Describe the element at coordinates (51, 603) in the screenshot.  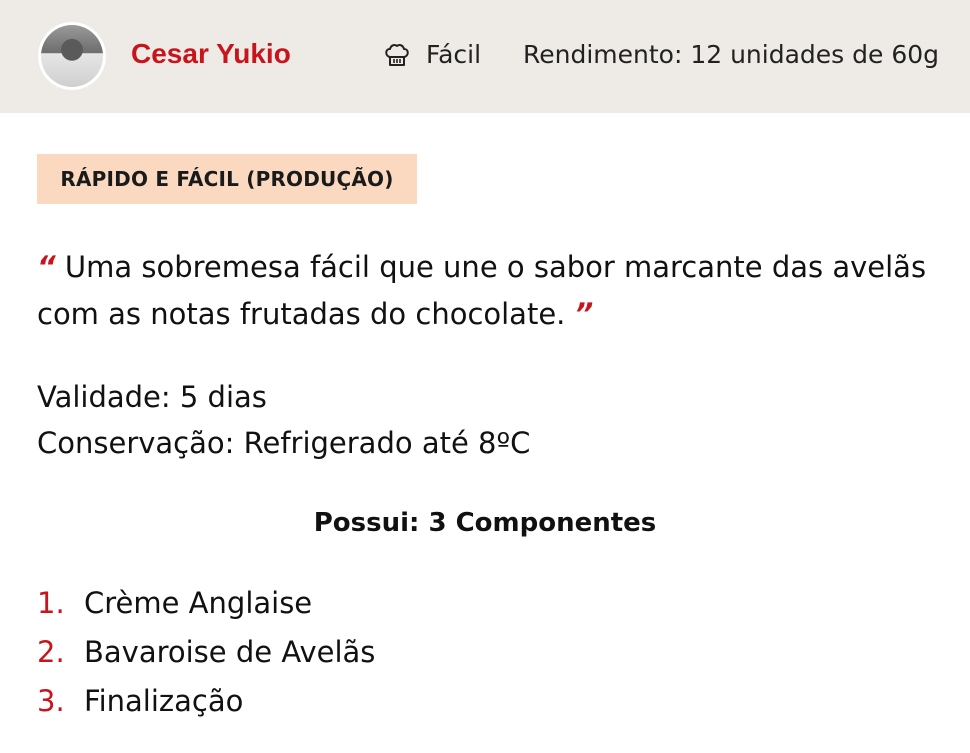
I see `list-item-number: 1.` at that location.